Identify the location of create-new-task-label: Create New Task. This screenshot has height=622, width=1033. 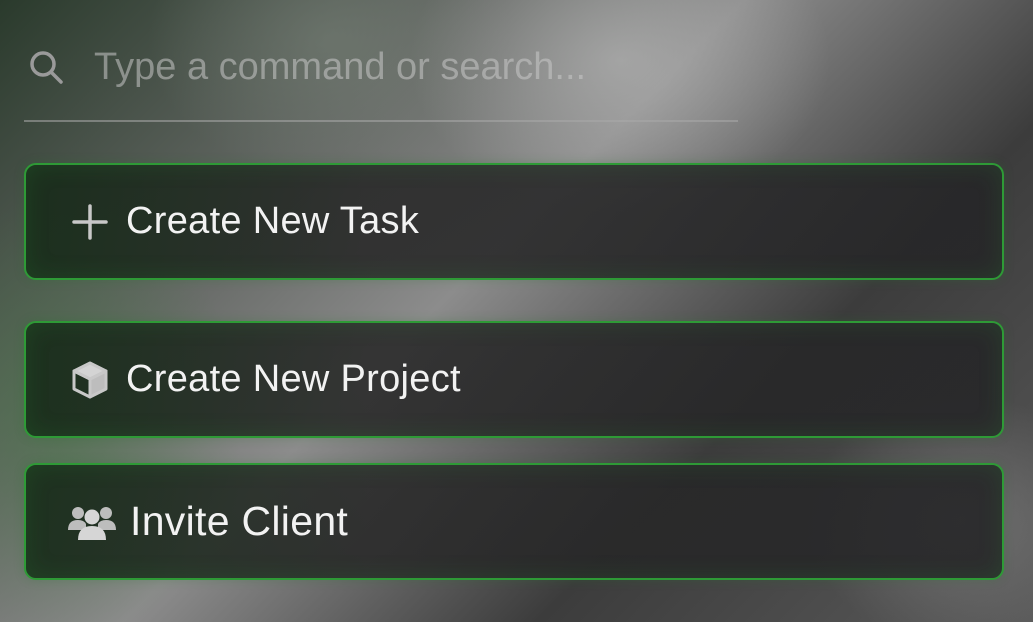
(273, 221).